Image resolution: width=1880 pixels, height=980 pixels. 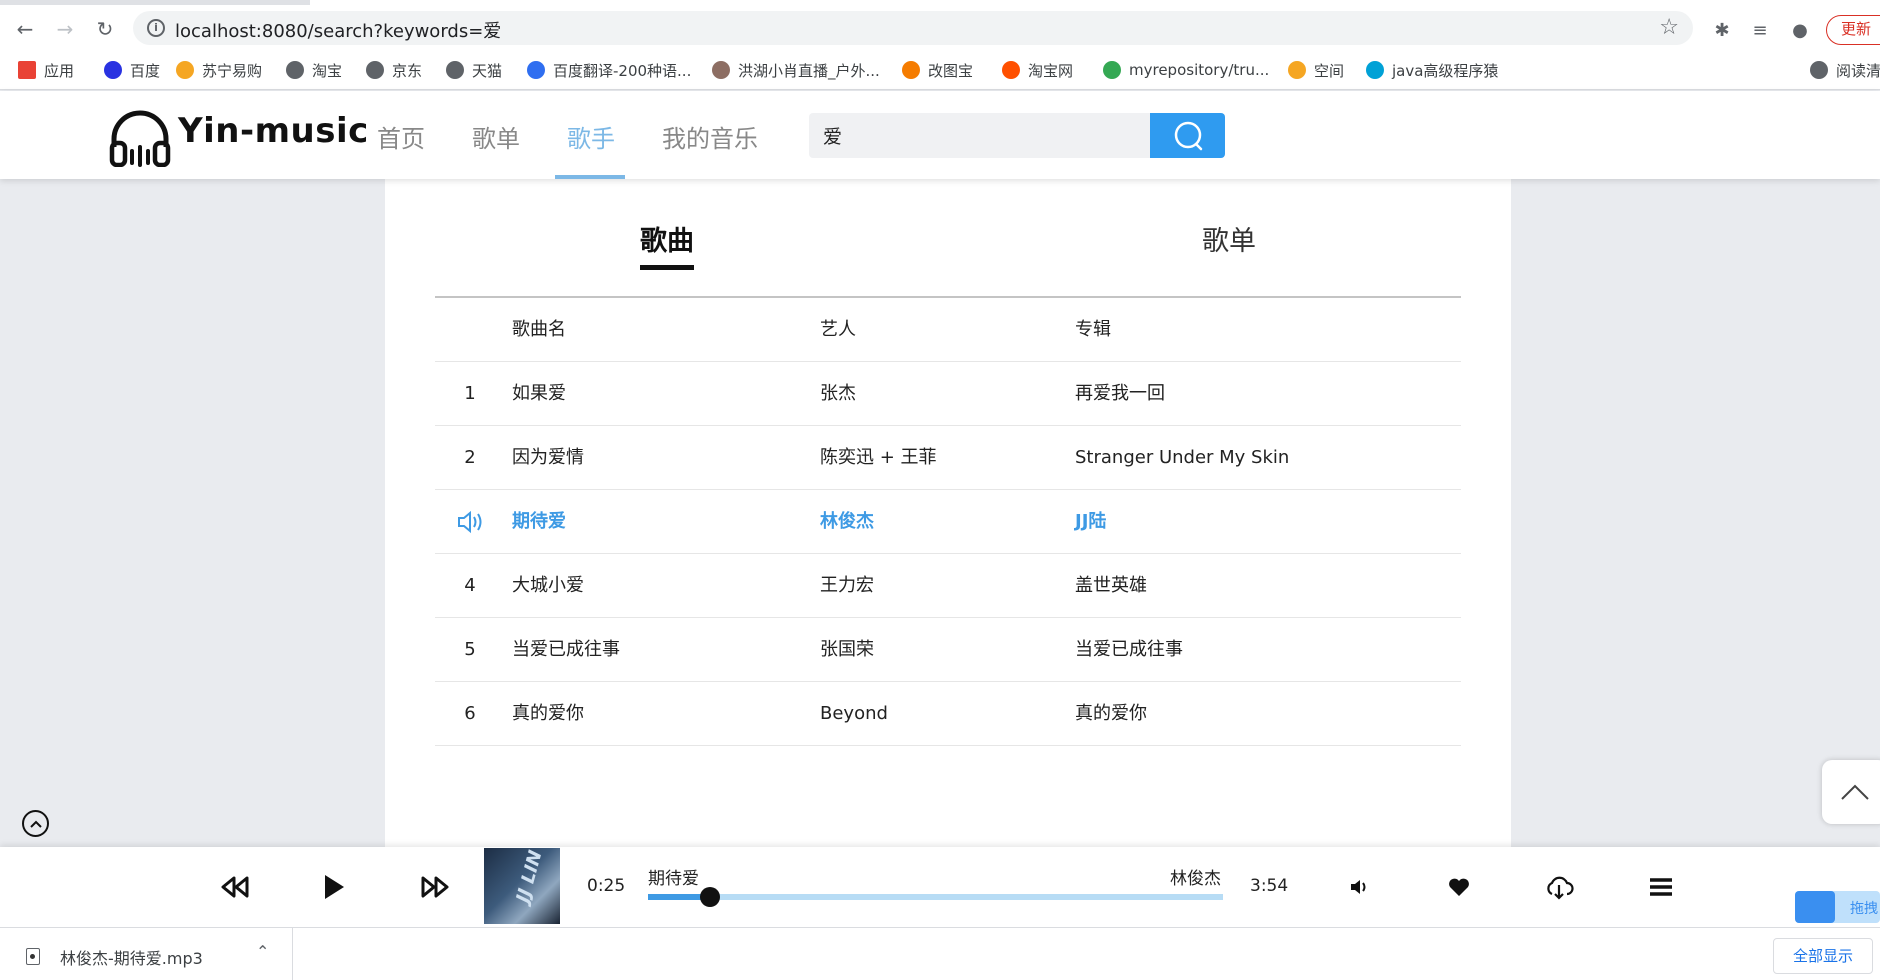 I want to click on headphones-logo-icon, so click(x=140, y=137).